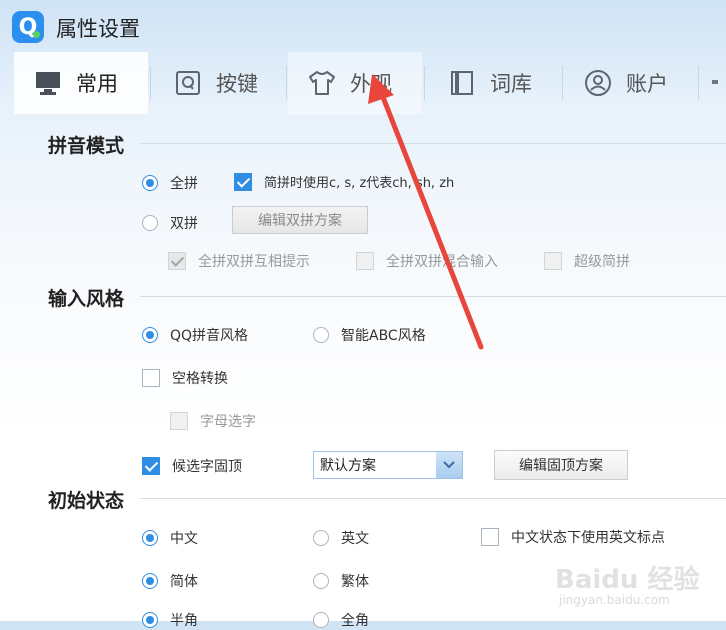 Image resolution: width=726 pixels, height=630 pixels. I want to click on option-chinese: 中文, so click(170, 538).